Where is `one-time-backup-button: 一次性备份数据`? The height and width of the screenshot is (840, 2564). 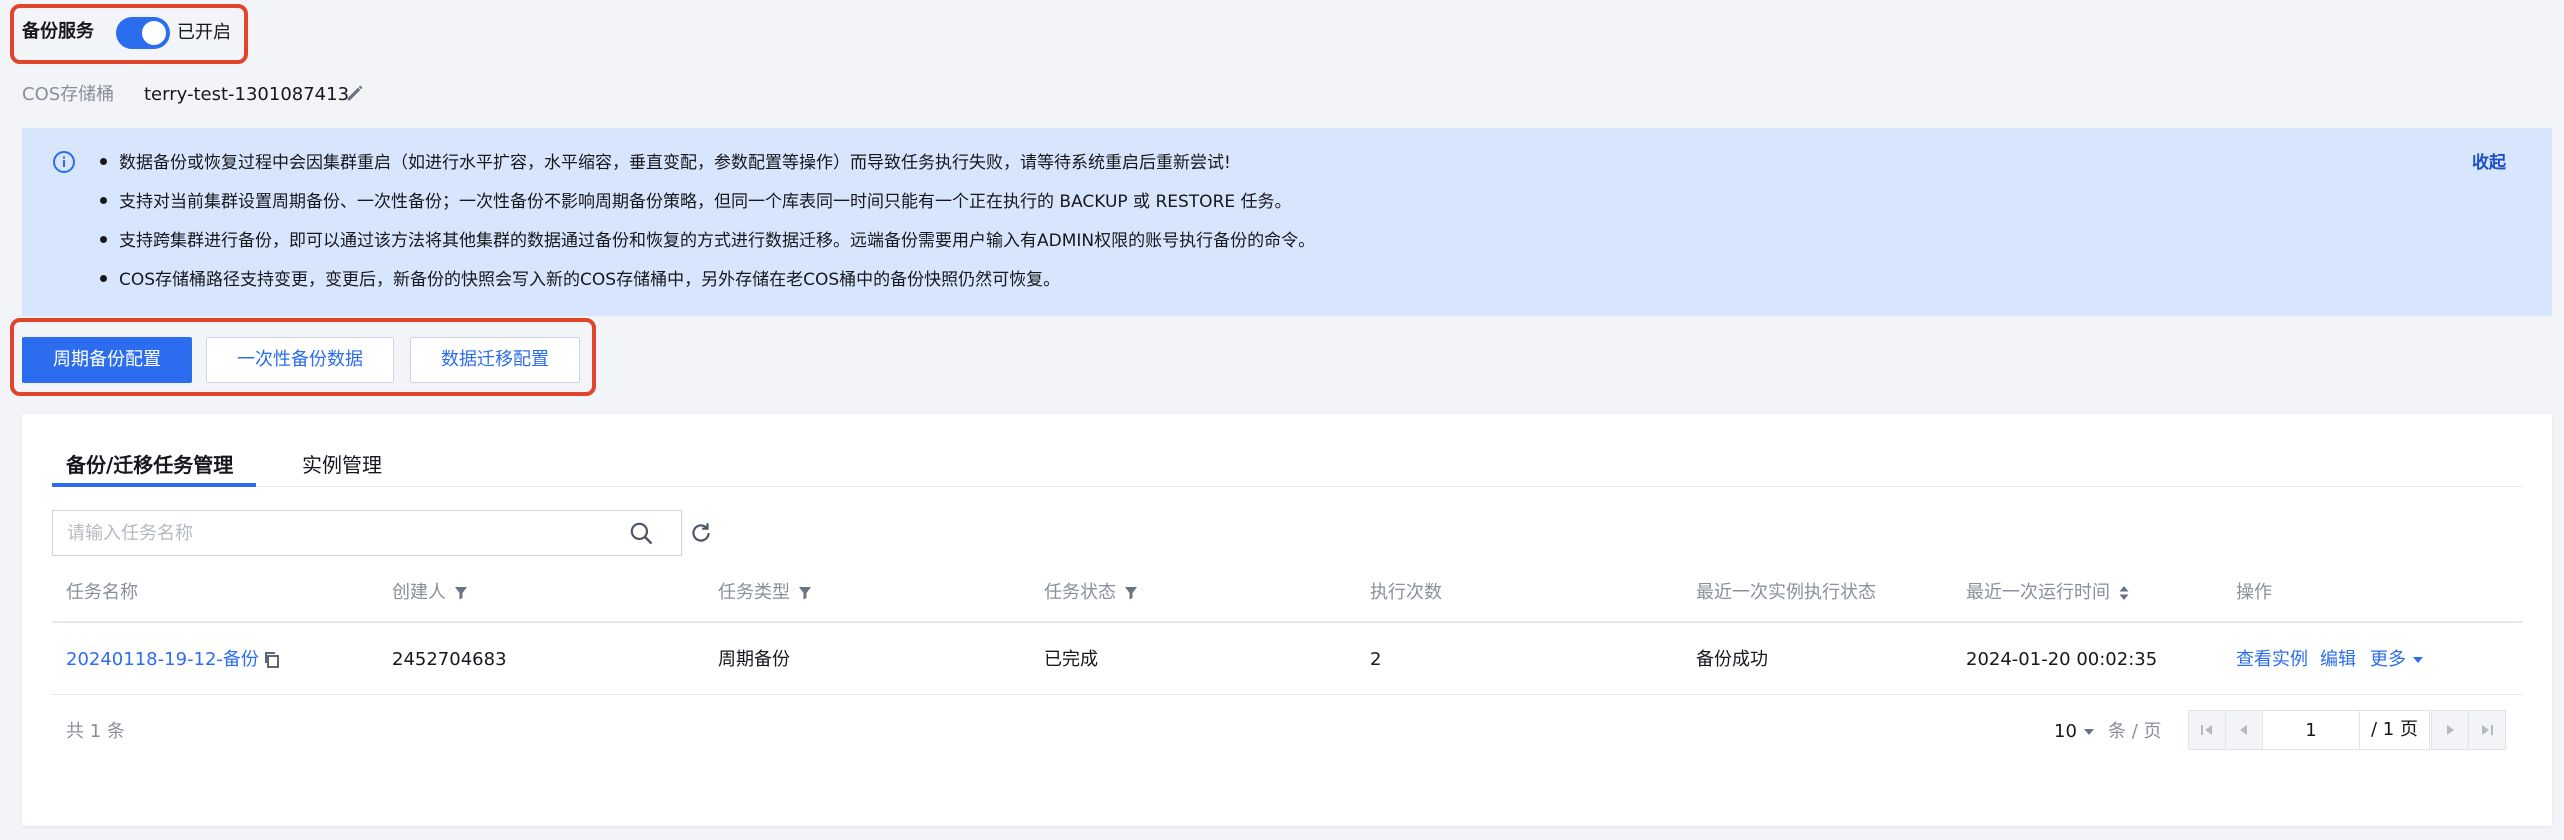 one-time-backup-button: 一次性备份数据 is located at coordinates (300, 360).